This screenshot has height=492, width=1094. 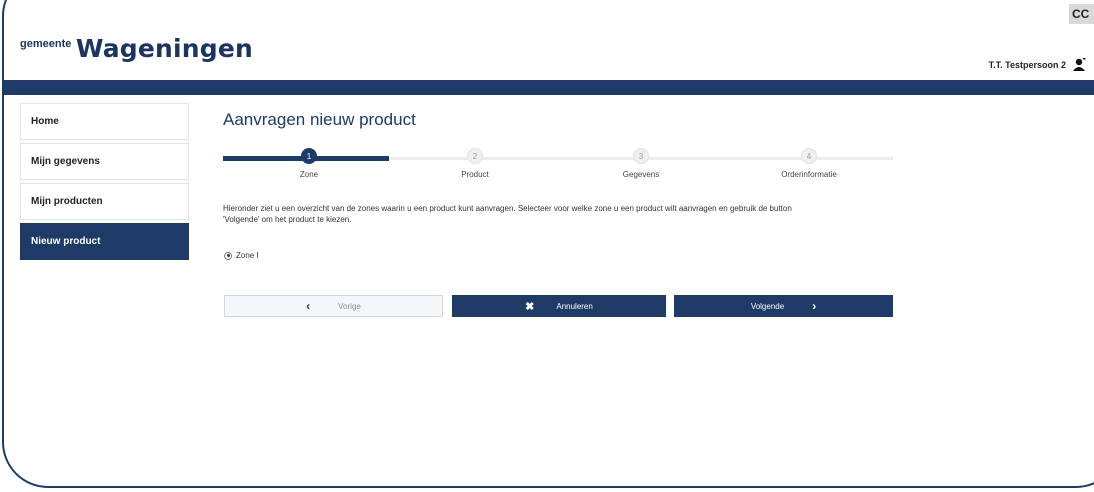 I want to click on page-title: Aanvragen nieuw product, so click(x=319, y=119).